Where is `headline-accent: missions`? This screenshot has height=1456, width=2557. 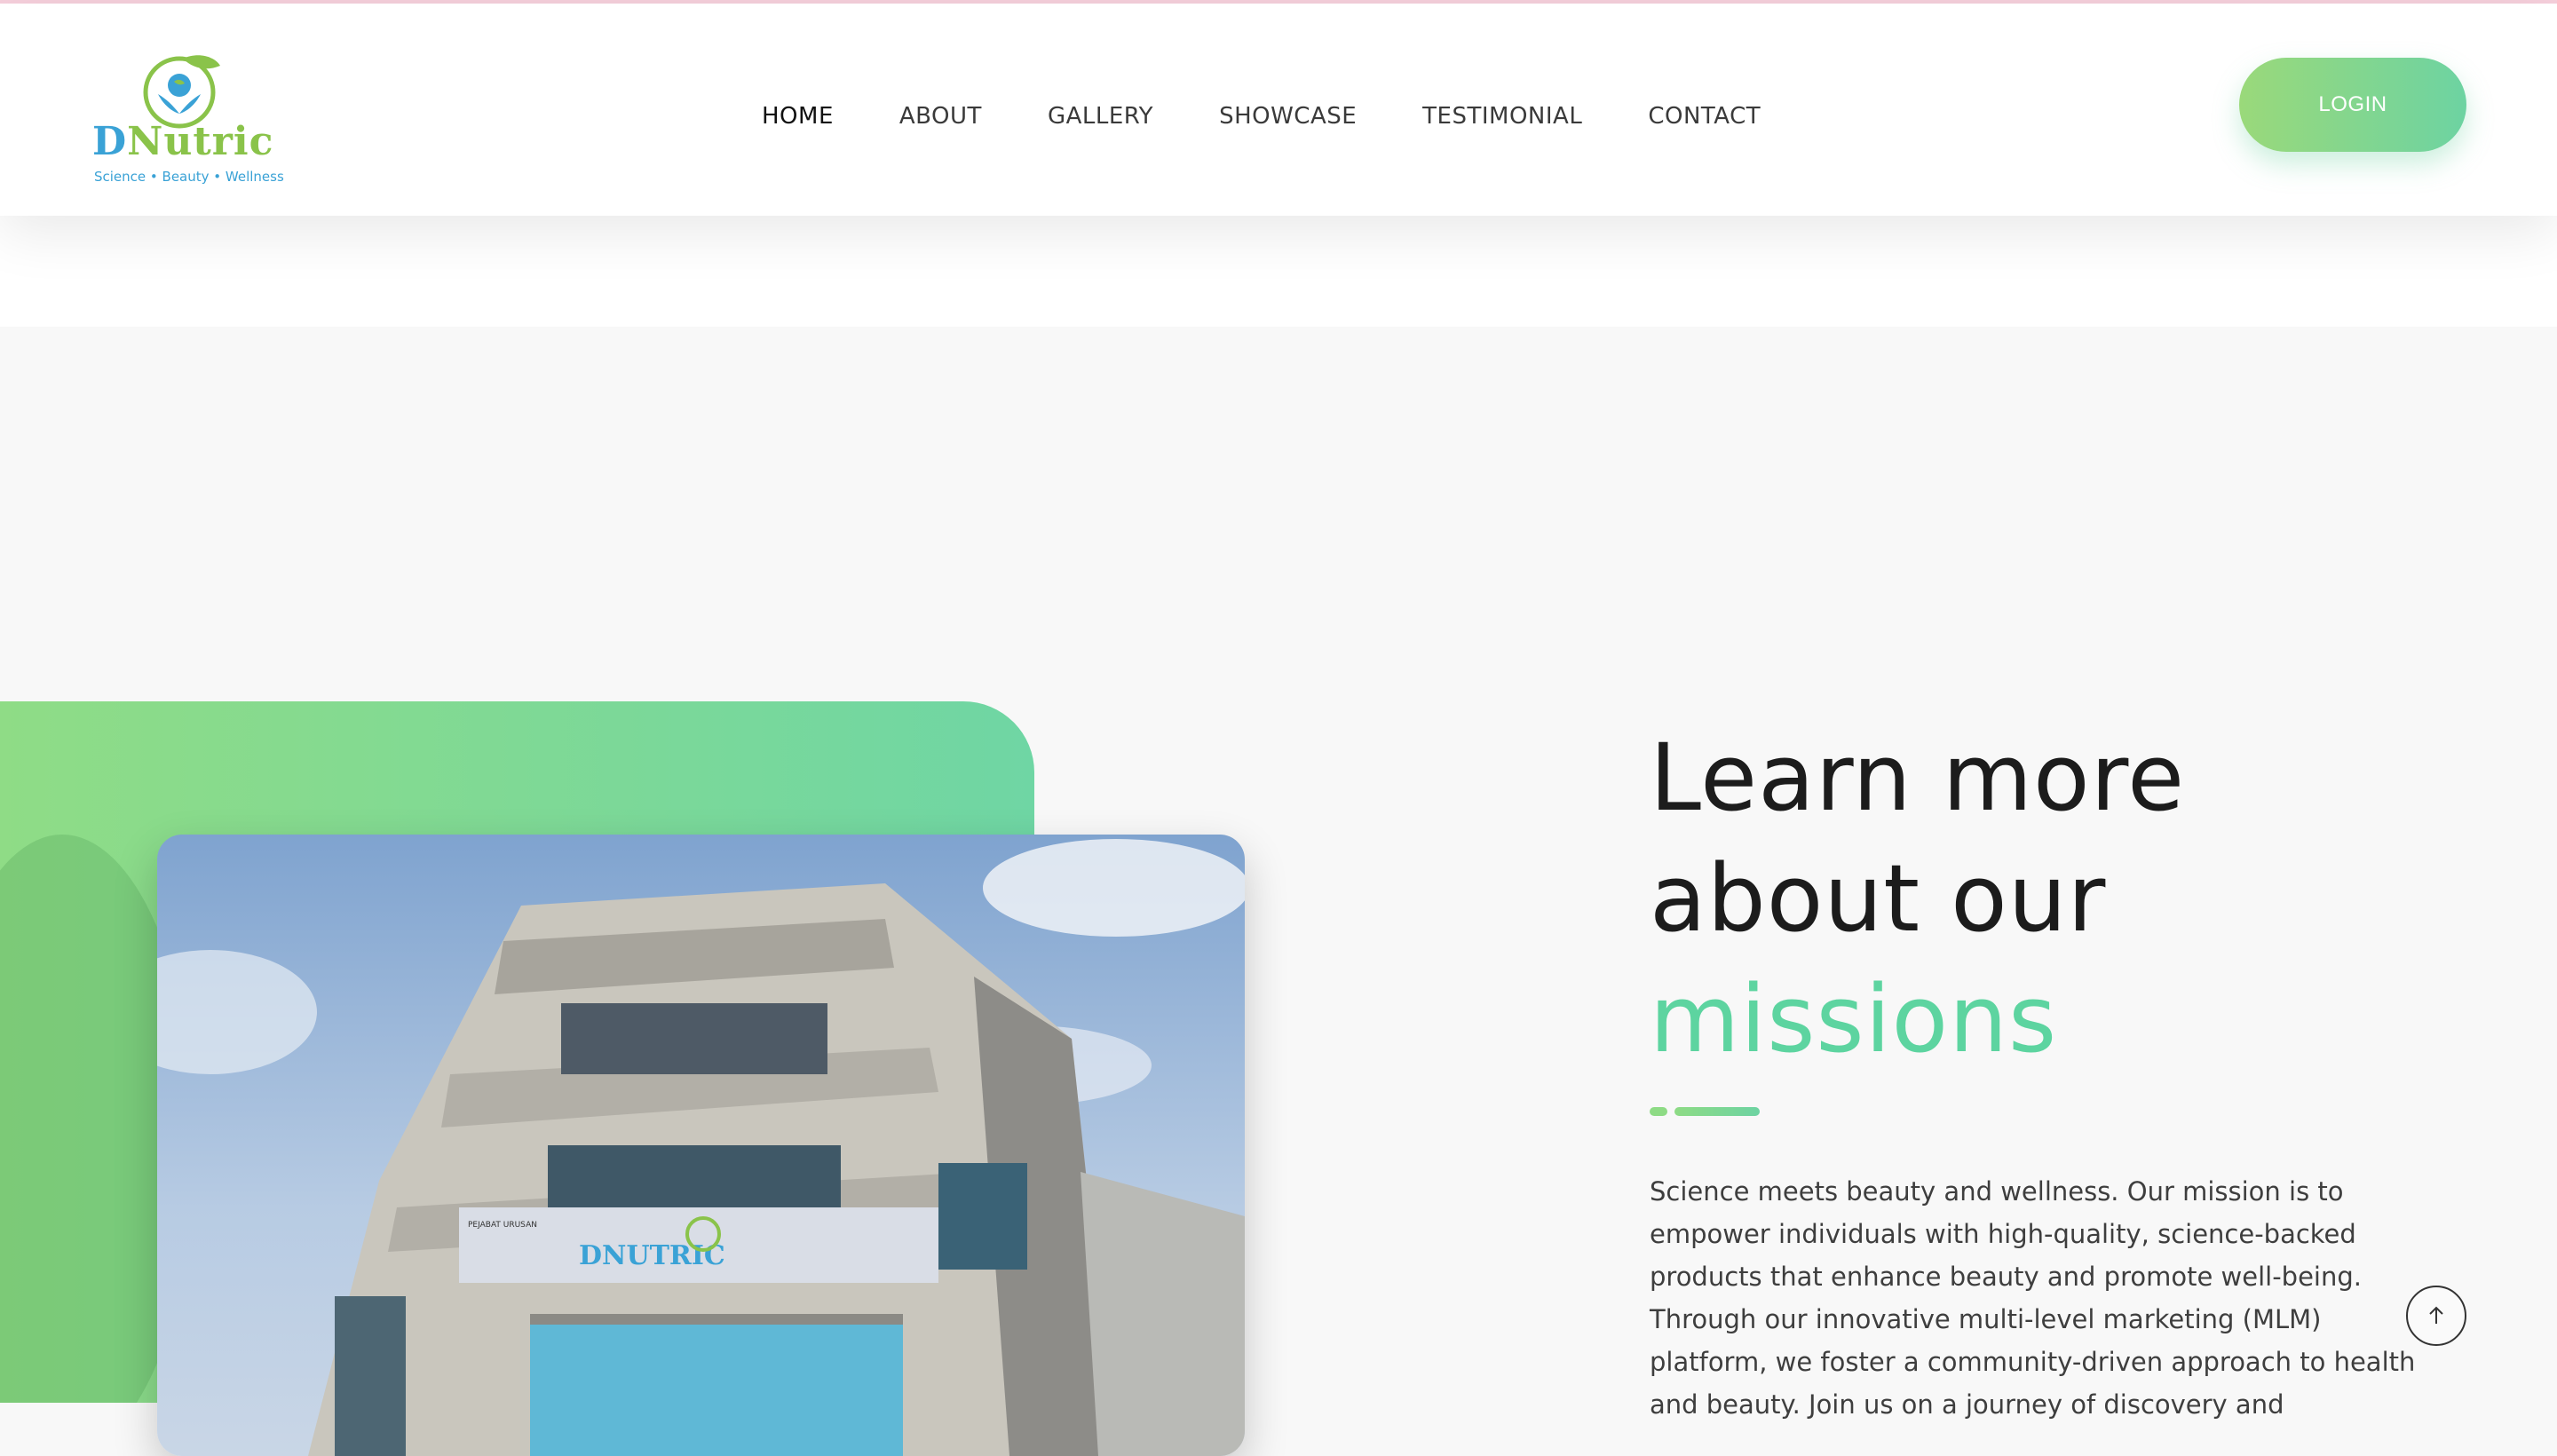 headline-accent: missions is located at coordinates (1854, 1019).